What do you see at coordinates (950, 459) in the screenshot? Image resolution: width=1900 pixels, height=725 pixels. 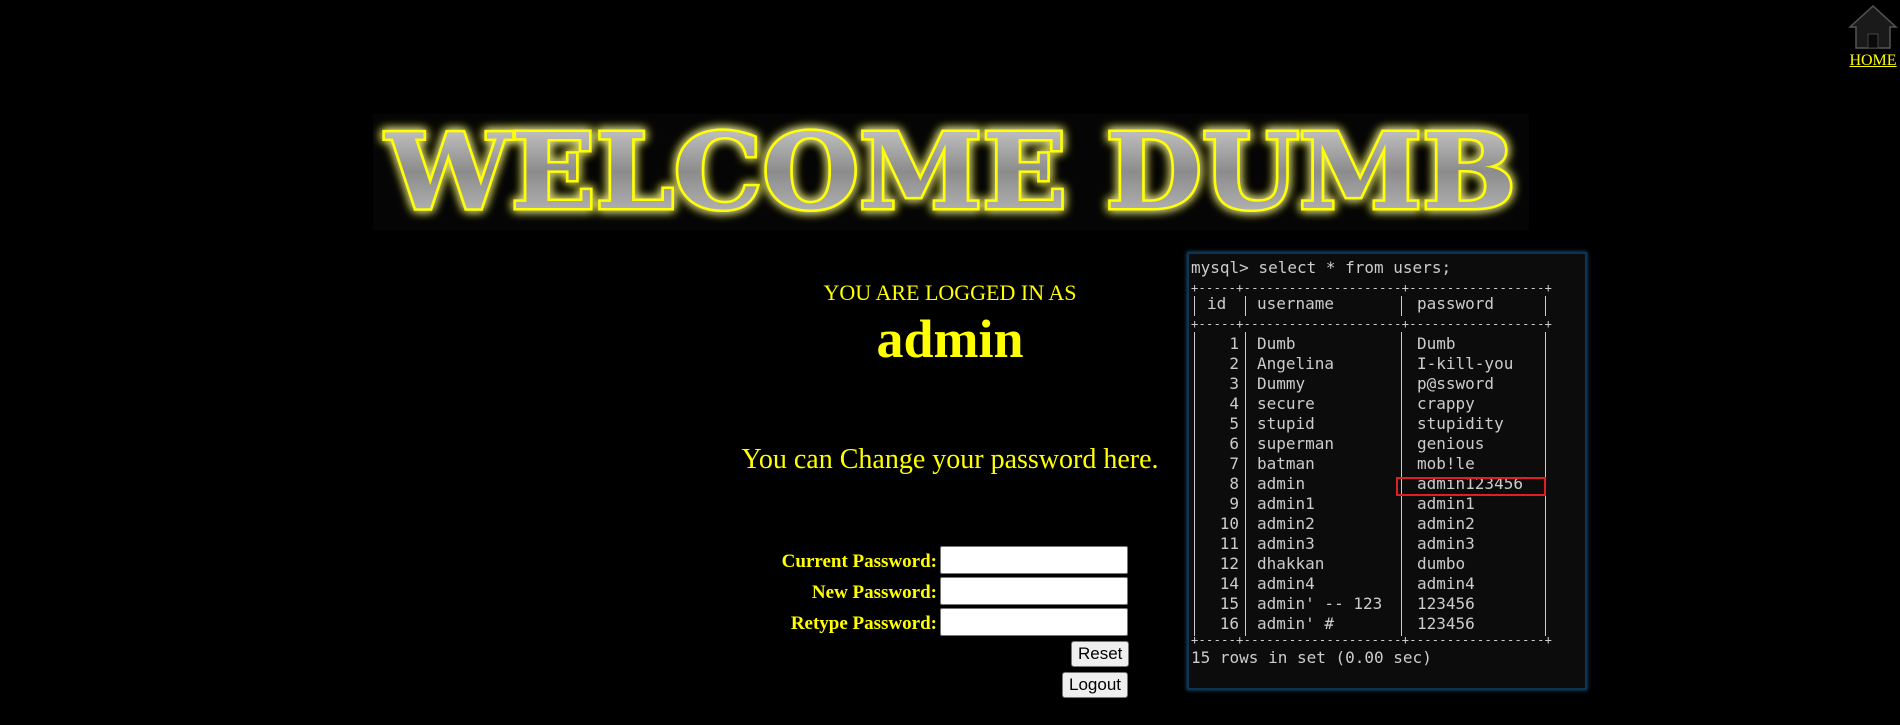 I see `change-password-text: You can Change your password here.` at bounding box center [950, 459].